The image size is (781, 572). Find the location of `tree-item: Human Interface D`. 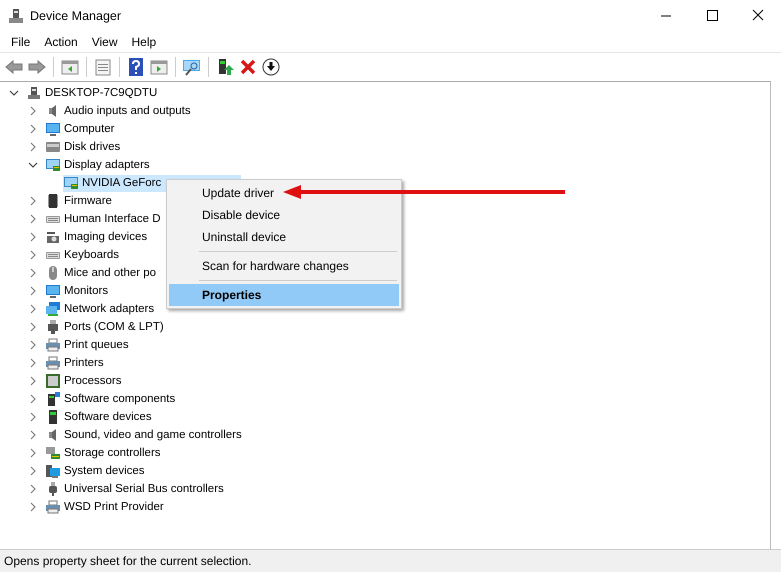

tree-item: Human Interface D is located at coordinates (104, 219).